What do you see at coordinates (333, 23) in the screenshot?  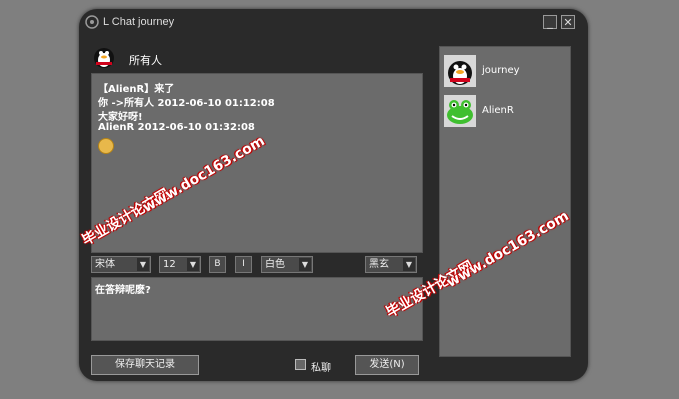 I see `title-bar: L Chat journey _ ✕` at bounding box center [333, 23].